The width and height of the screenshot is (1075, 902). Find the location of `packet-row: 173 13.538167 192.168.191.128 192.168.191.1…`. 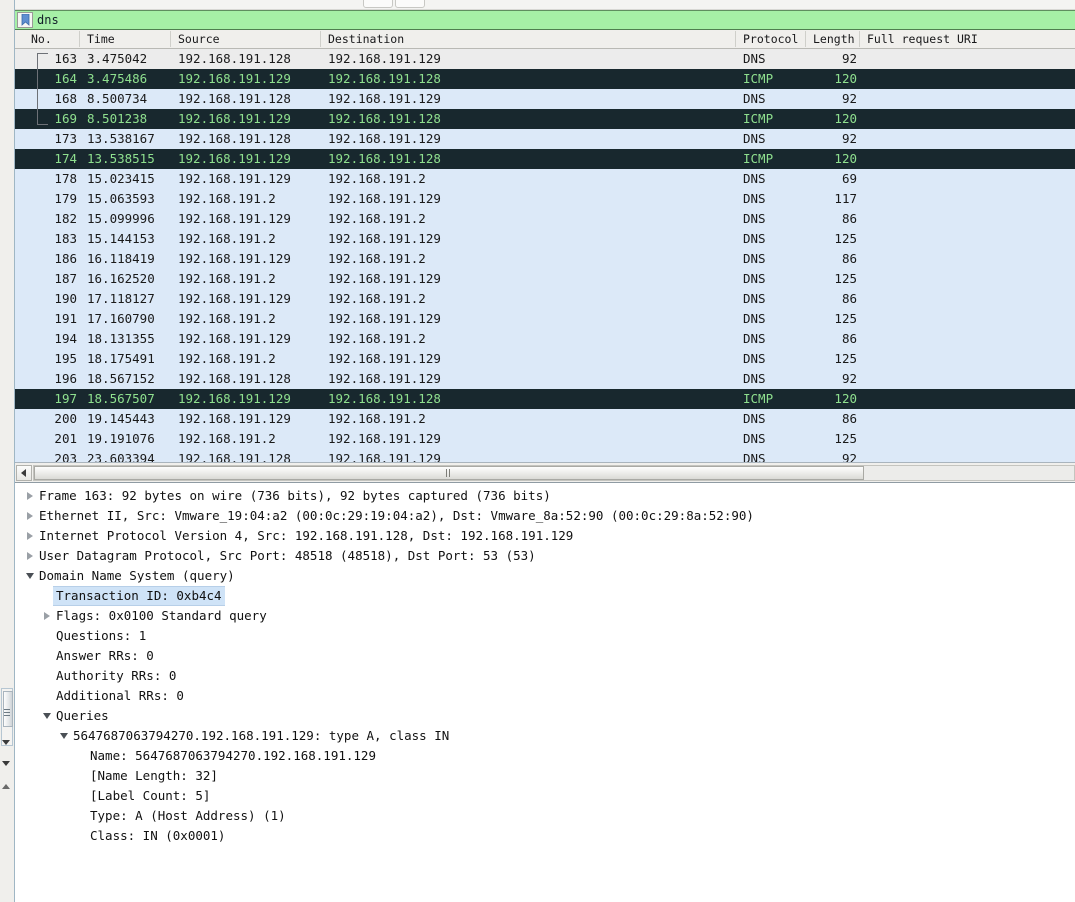

packet-row: 173 13.538167 192.168.191.128 192.168.191.1… is located at coordinates (545, 139).